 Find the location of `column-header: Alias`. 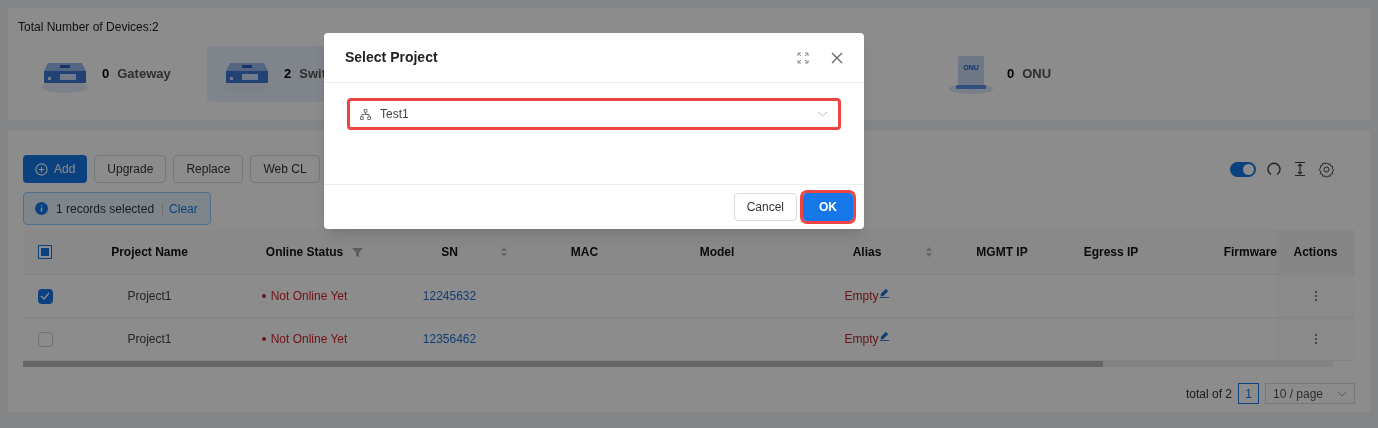

column-header: Alias is located at coordinates (867, 252).